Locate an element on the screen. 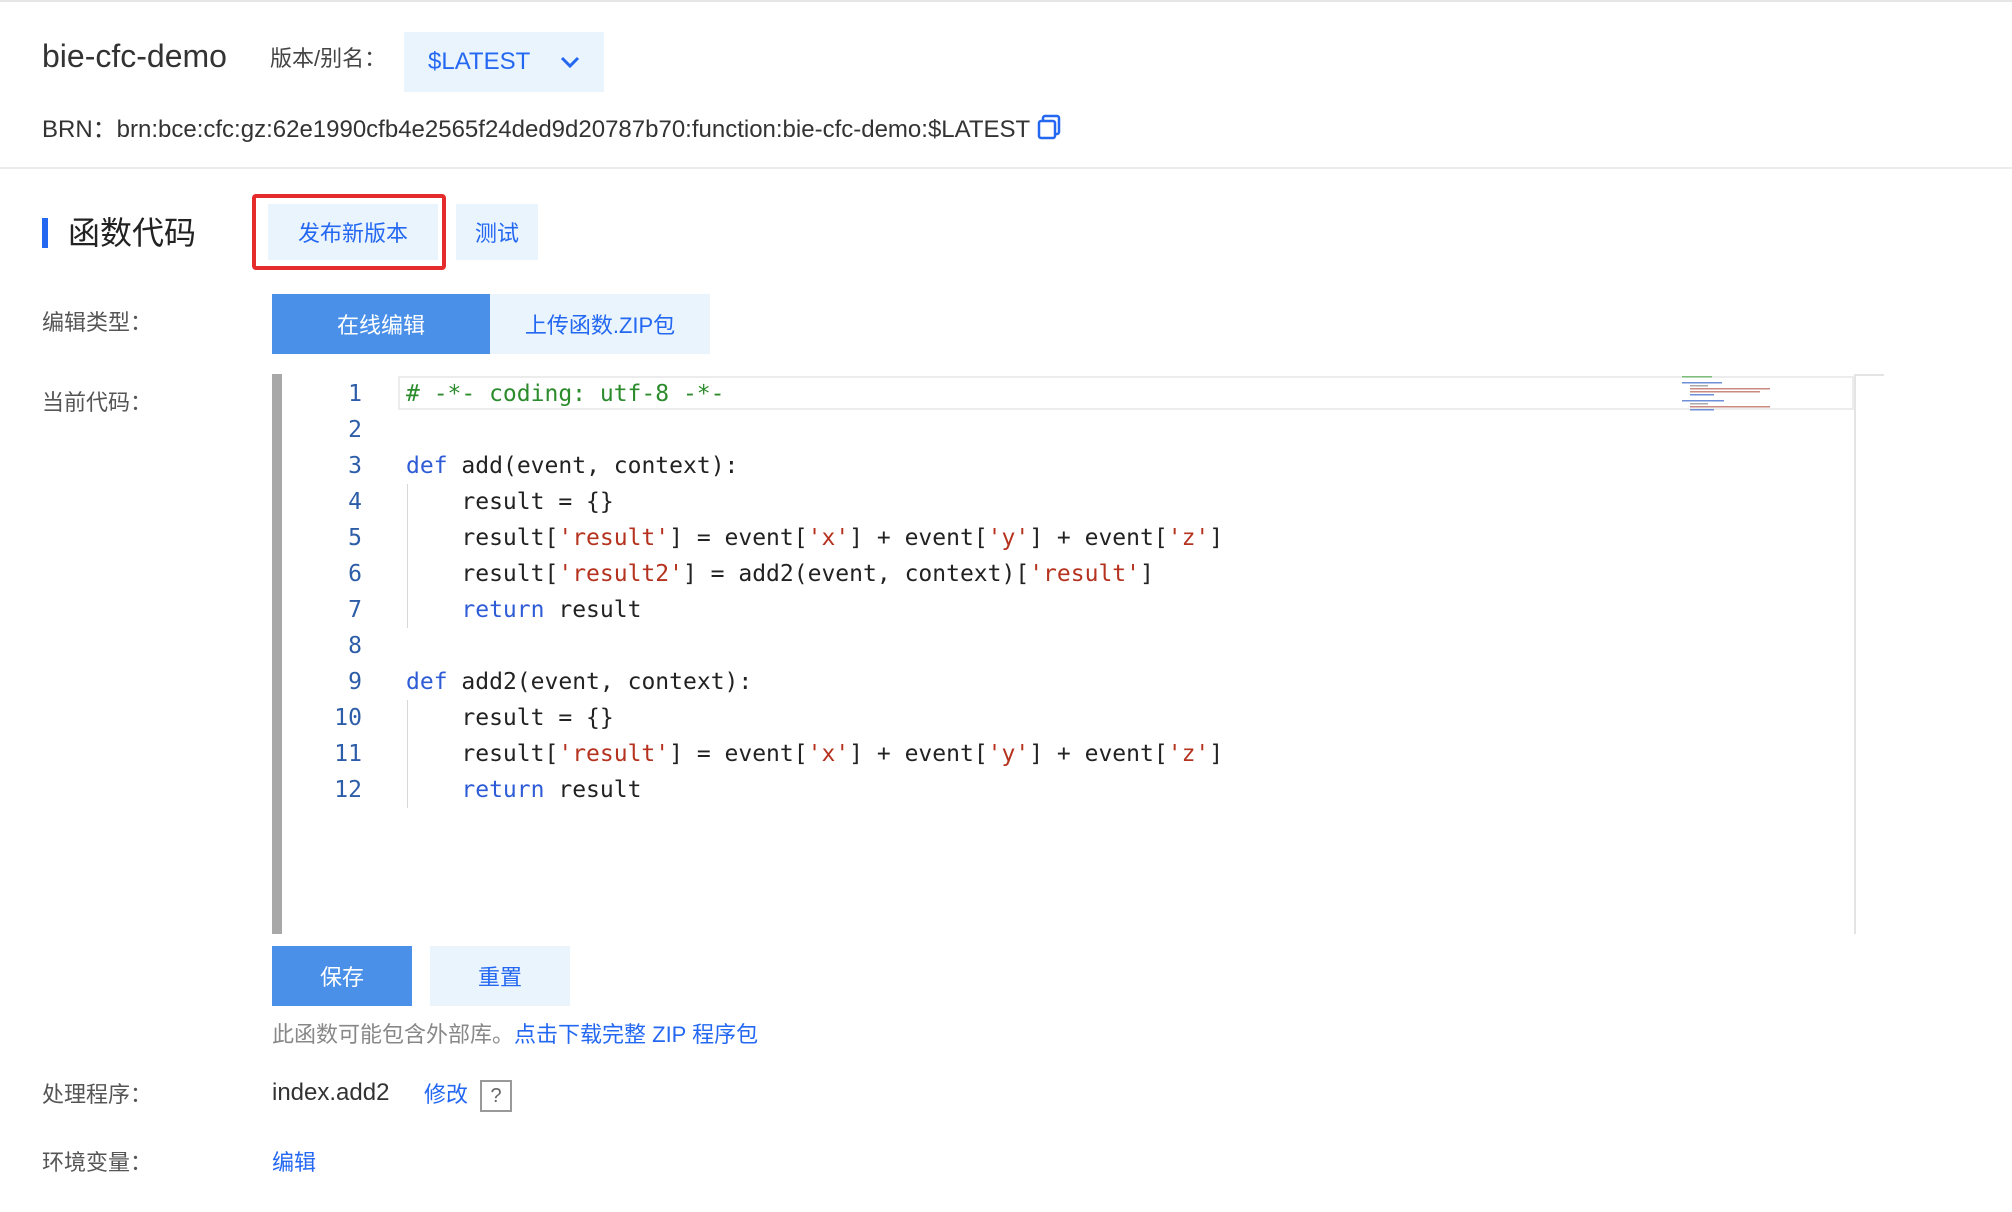 The width and height of the screenshot is (2012, 1212). highlight-box is located at coordinates (349, 232).